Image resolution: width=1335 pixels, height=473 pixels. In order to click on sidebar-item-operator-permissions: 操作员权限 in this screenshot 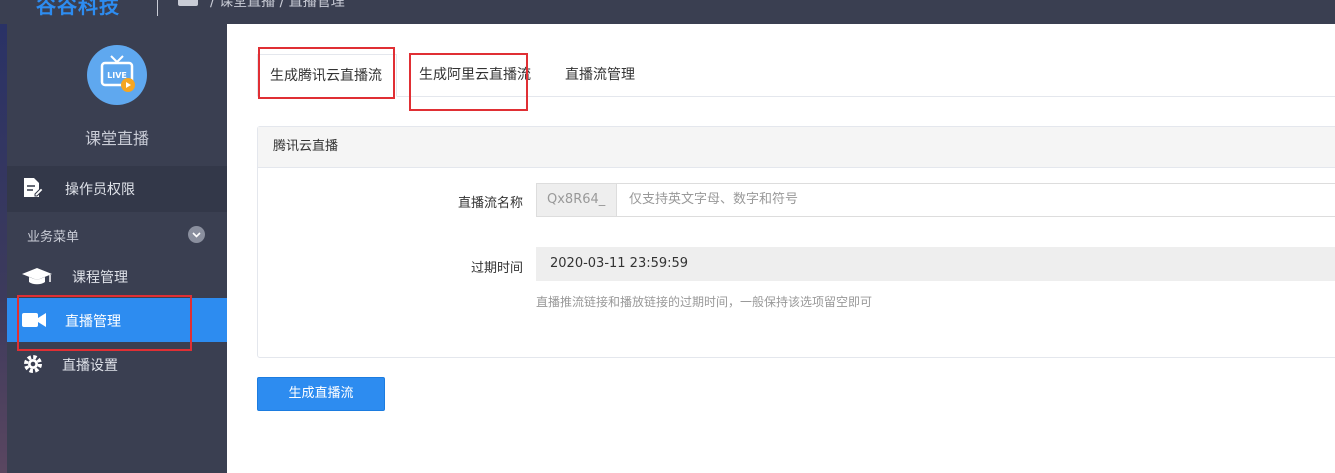, I will do `click(117, 189)`.